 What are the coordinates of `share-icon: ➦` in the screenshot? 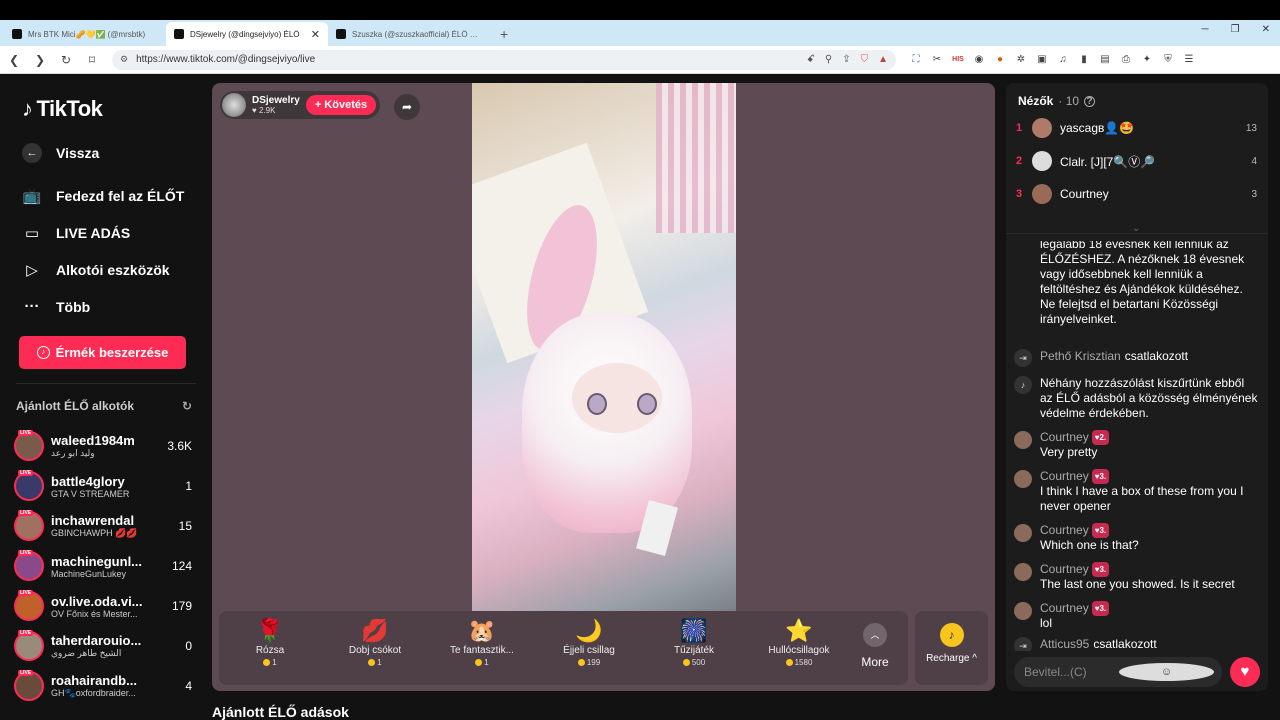 It's located at (407, 107).